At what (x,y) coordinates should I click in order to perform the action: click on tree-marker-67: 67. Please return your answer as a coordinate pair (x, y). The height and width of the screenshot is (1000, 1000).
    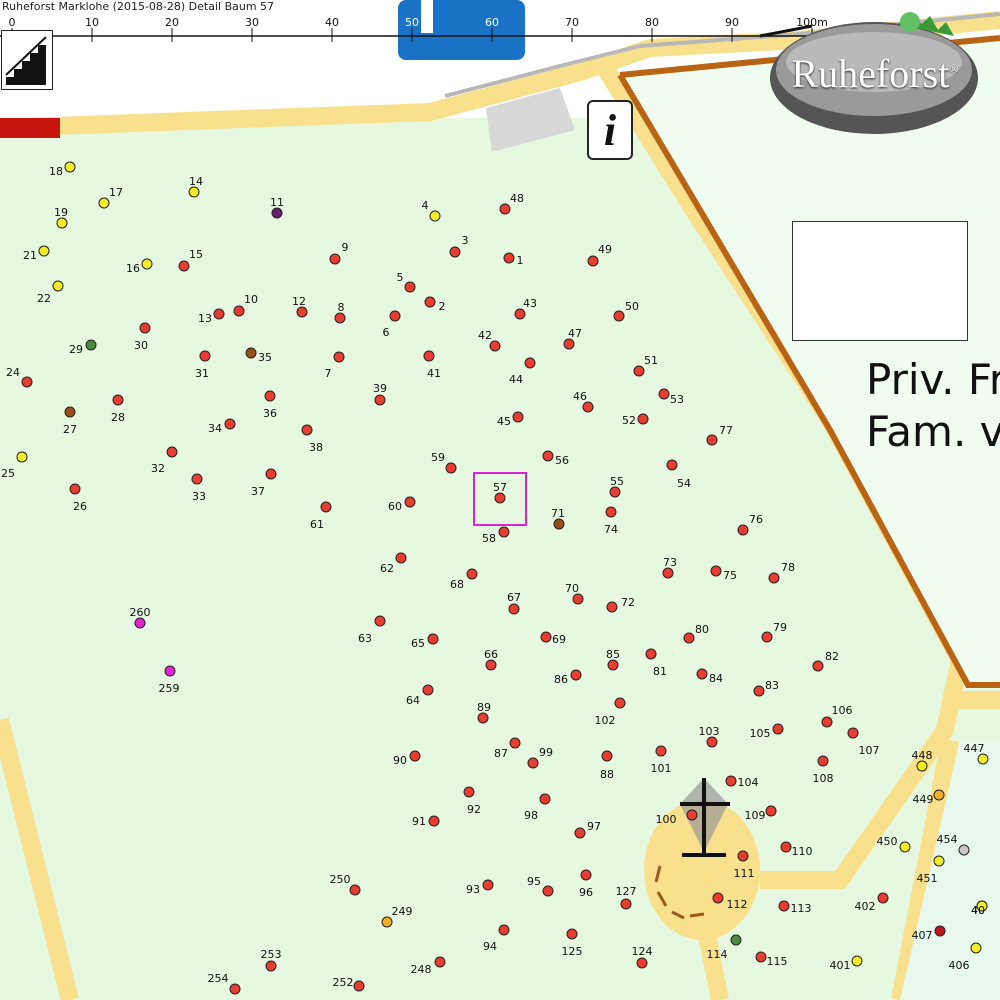
    Looking at the image, I should click on (514, 603).